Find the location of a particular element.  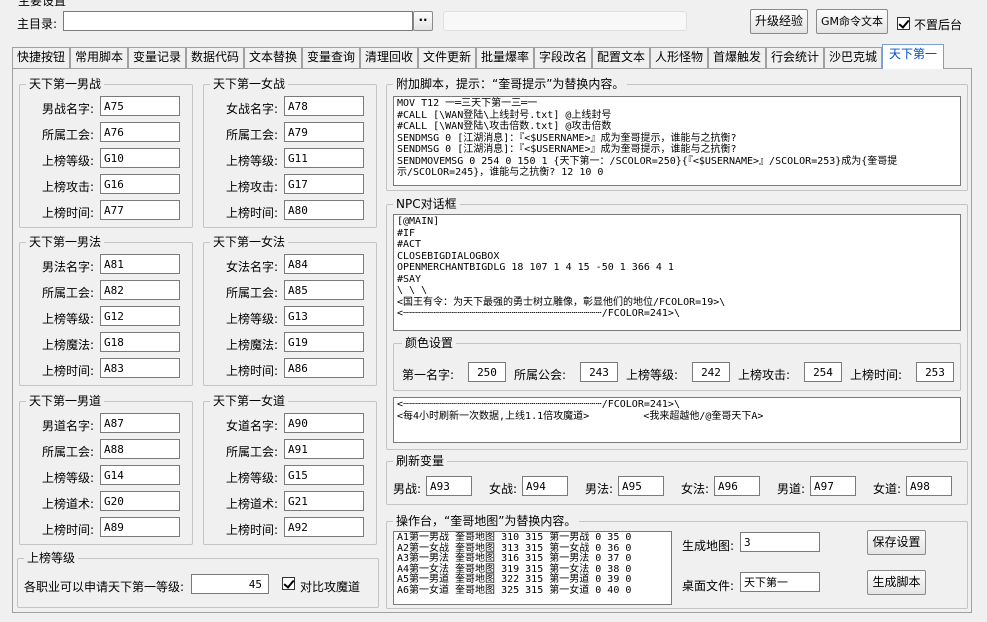

color-input: 253 is located at coordinates (935, 372).